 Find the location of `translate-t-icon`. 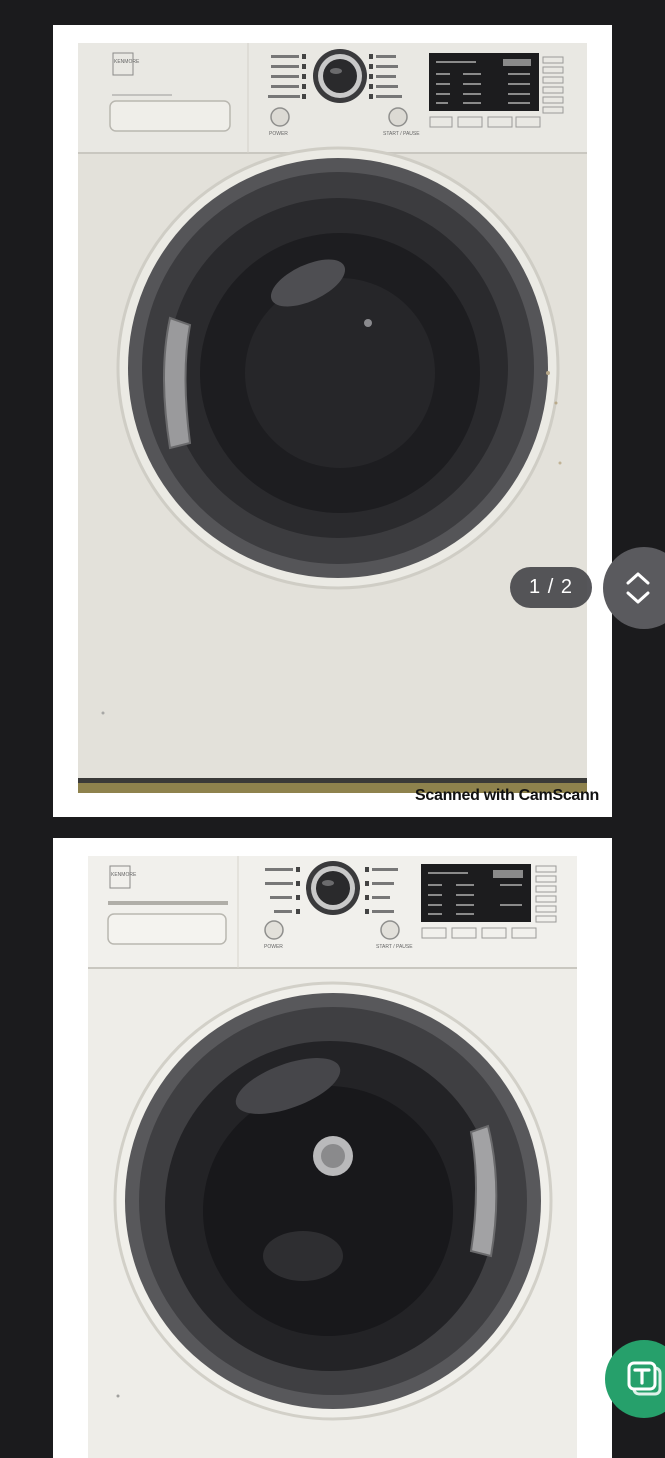

translate-t-icon is located at coordinates (644, 1378).